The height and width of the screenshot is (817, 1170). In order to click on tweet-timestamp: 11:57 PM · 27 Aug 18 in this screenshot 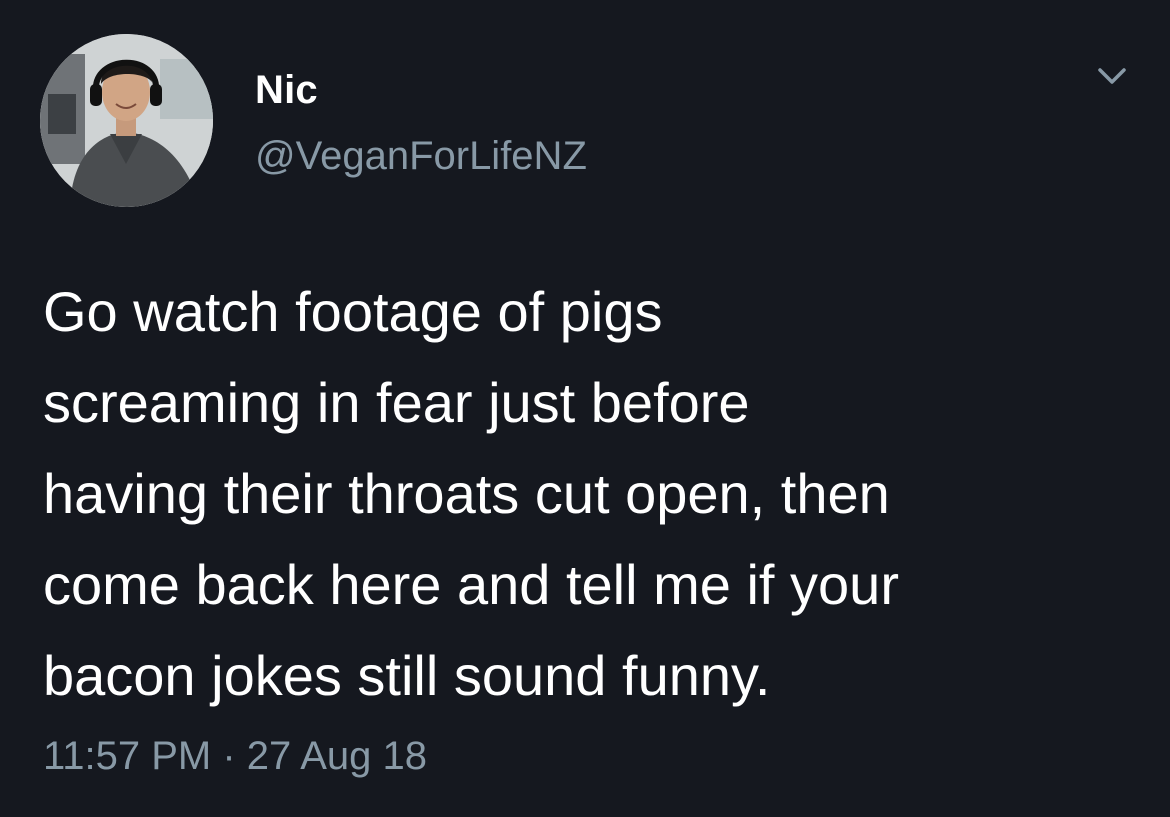, I will do `click(235, 756)`.